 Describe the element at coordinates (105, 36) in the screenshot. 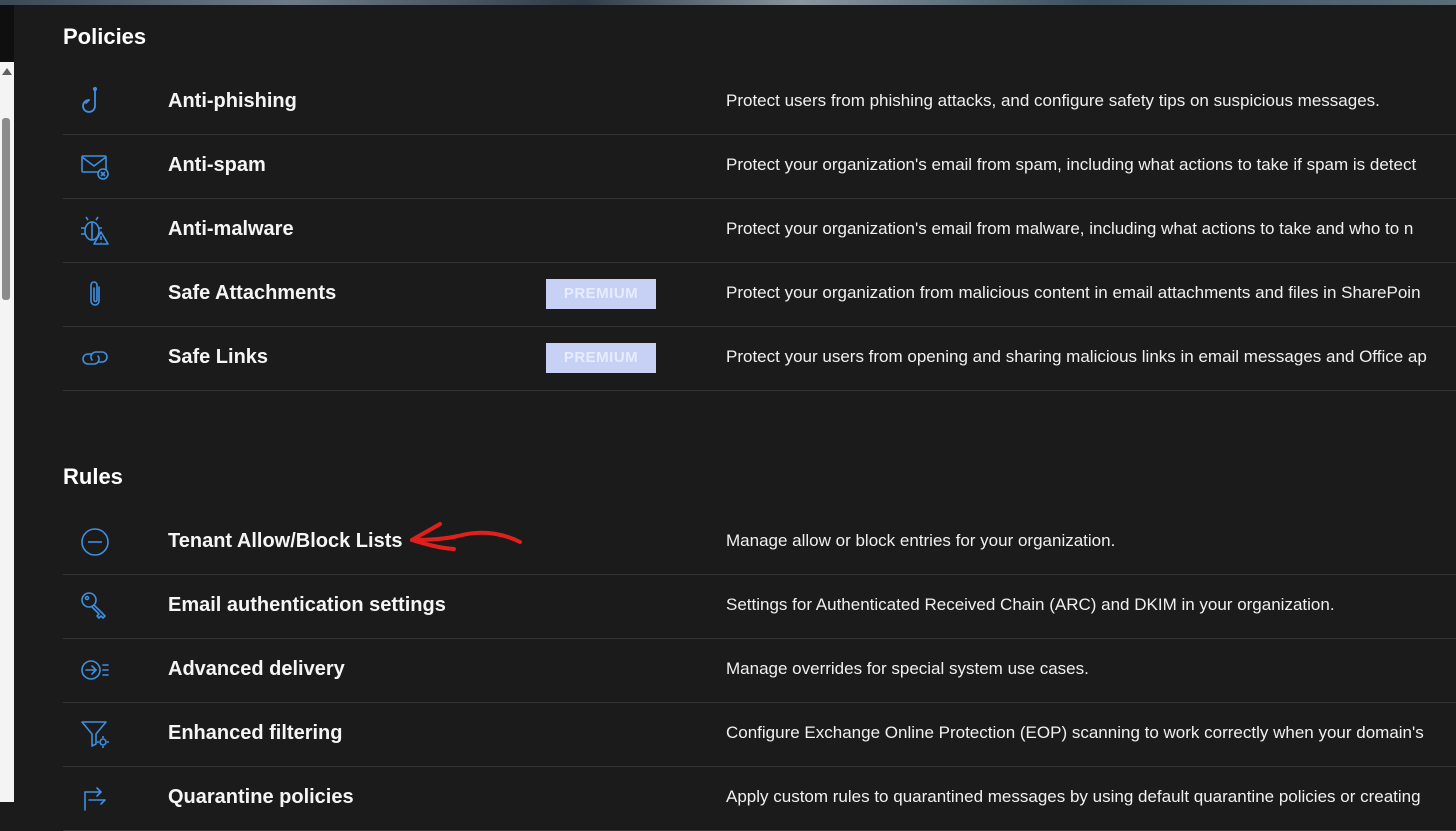

I see `policies-section-title: Policies` at that location.